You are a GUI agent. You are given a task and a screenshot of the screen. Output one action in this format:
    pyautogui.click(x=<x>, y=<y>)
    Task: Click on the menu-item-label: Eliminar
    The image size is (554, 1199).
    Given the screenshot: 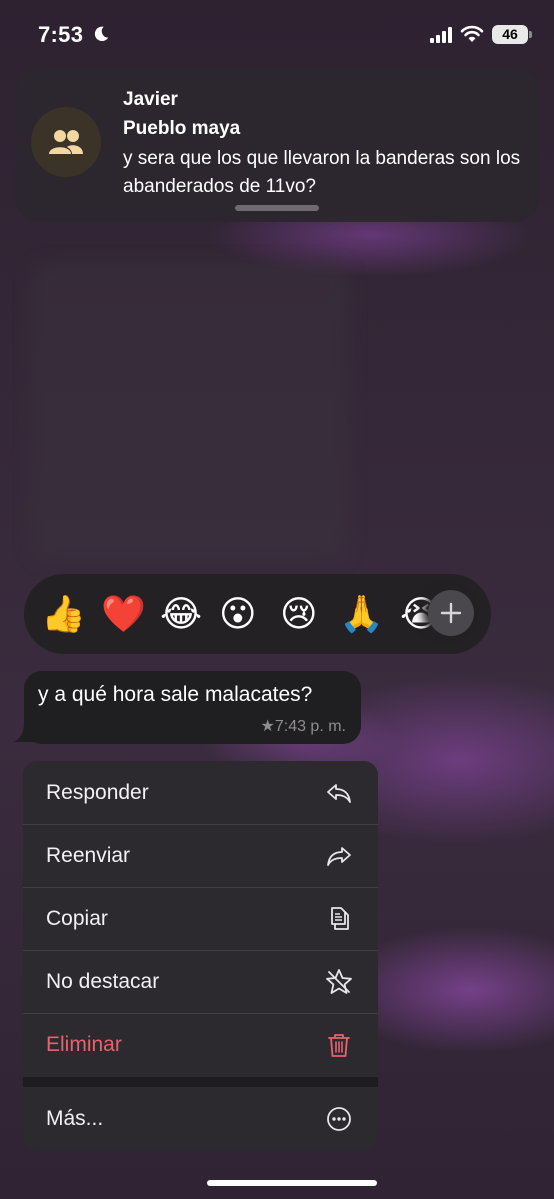 What is the action you would take?
    pyautogui.click(x=84, y=1044)
    